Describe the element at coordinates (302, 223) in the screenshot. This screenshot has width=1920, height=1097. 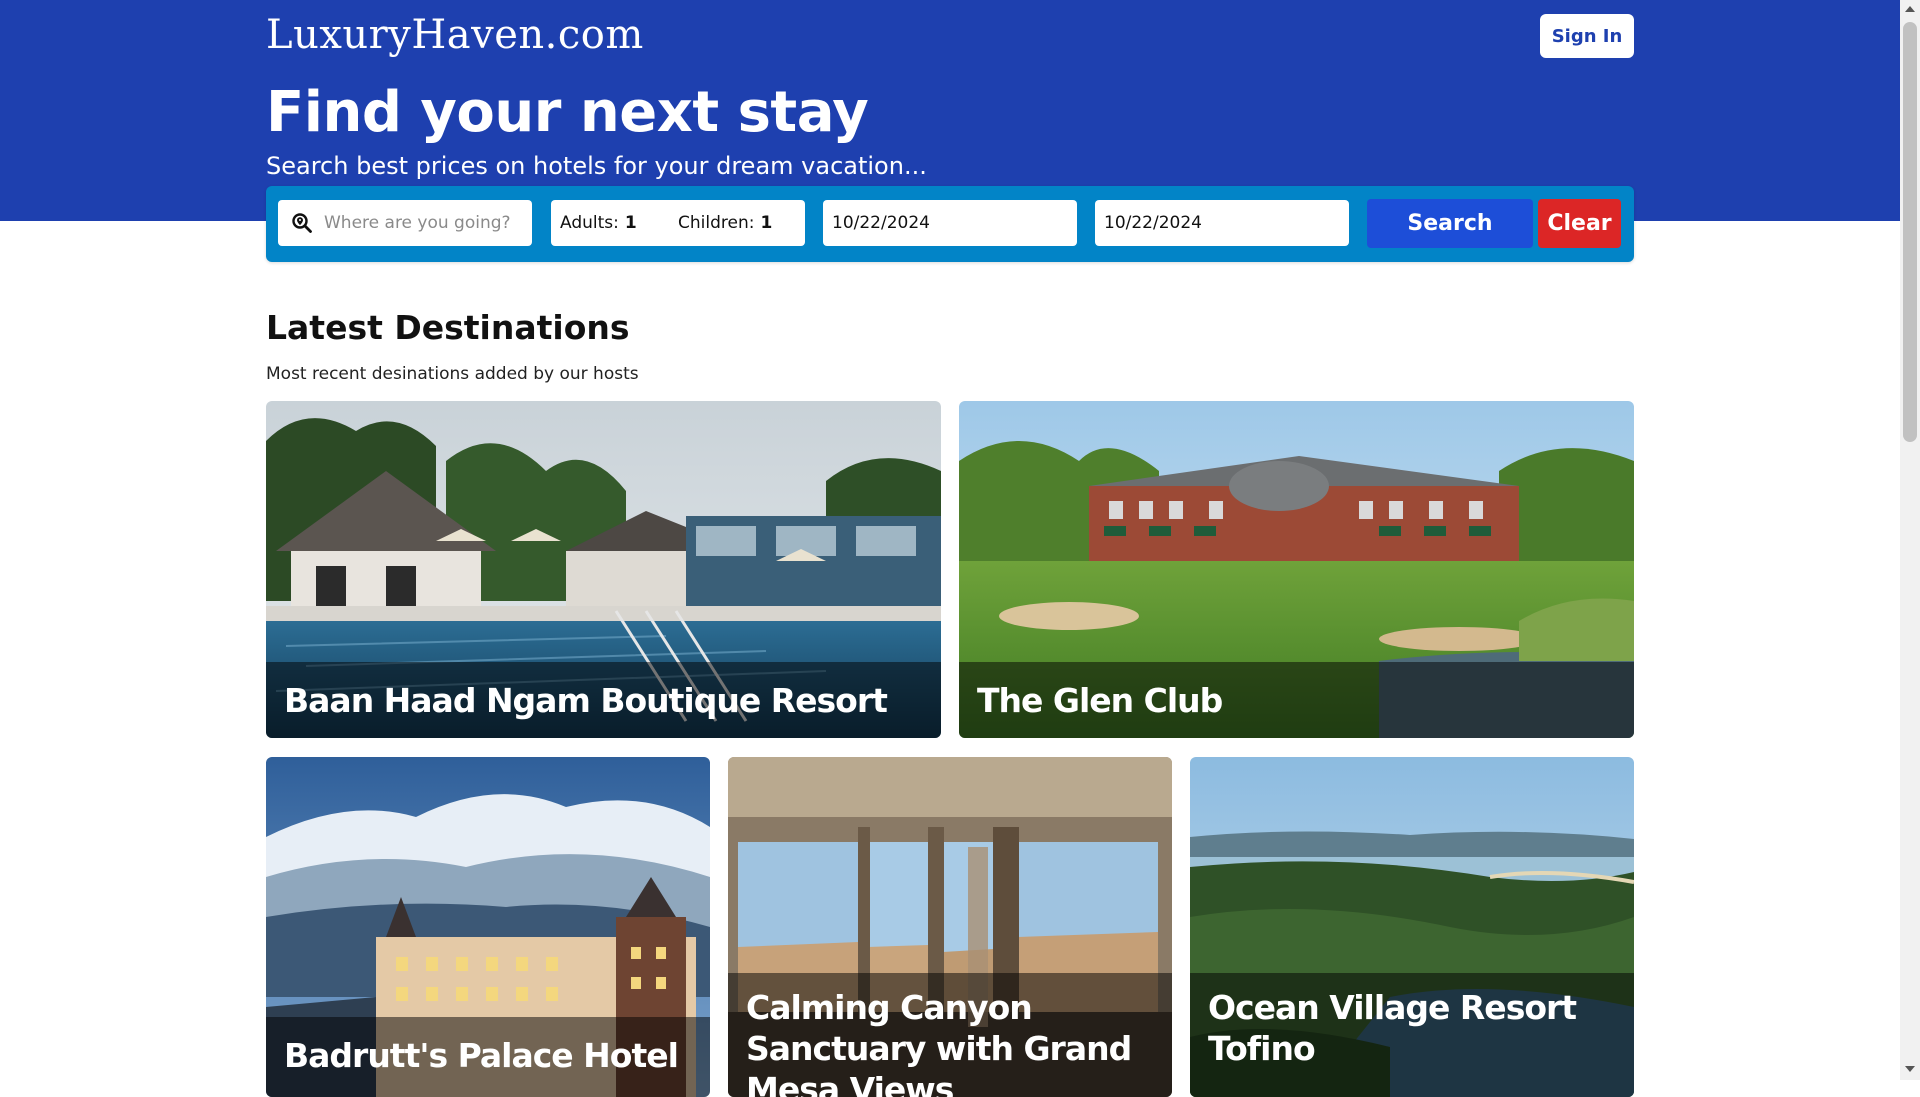
I see `search-location-icon` at that location.